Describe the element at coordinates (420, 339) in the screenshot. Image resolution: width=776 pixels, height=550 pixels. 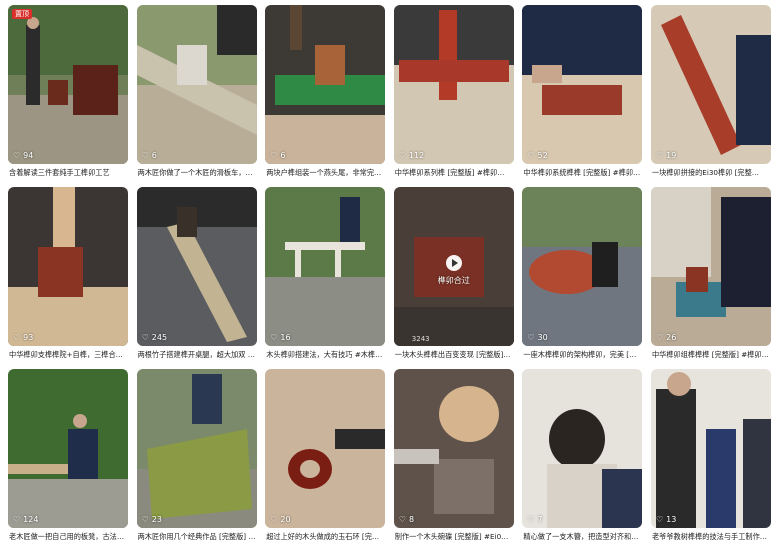
I see `view-count: 3243` at that location.